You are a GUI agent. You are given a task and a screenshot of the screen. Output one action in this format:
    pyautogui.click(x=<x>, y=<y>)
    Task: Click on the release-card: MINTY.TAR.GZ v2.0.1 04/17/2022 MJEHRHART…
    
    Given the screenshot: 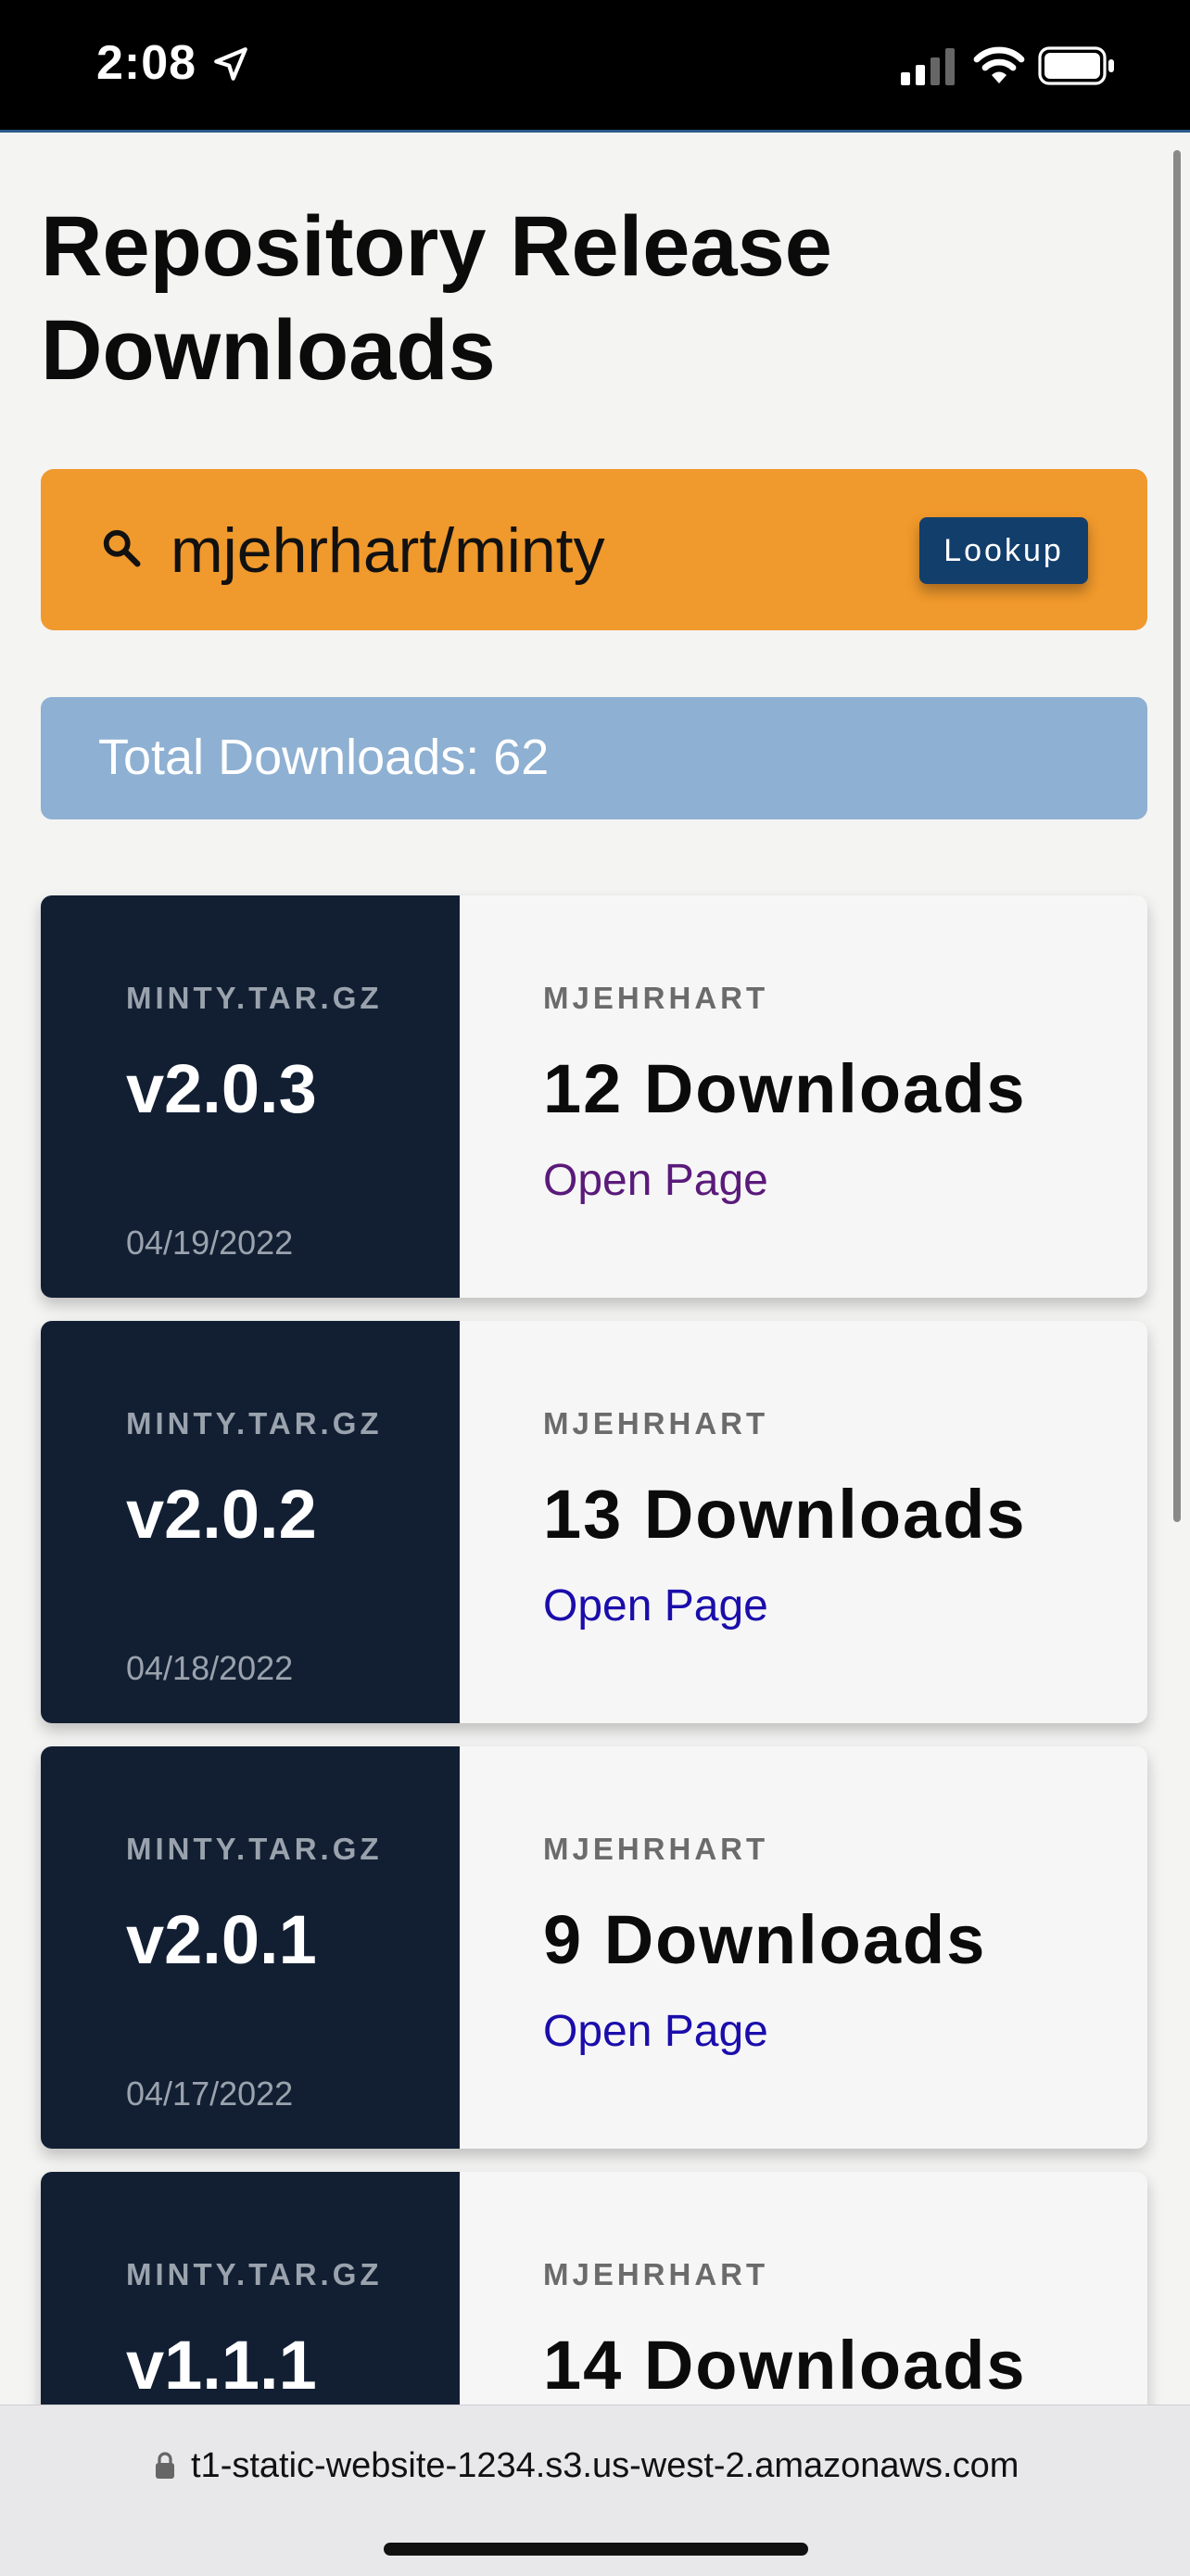 What is the action you would take?
    pyautogui.click(x=594, y=1948)
    